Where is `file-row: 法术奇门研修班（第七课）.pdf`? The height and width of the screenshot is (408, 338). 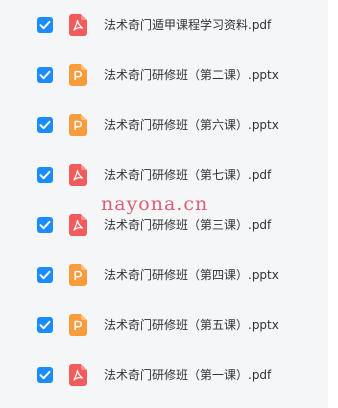 file-row: 法术奇门研修班（第七课）.pdf is located at coordinates (164, 175).